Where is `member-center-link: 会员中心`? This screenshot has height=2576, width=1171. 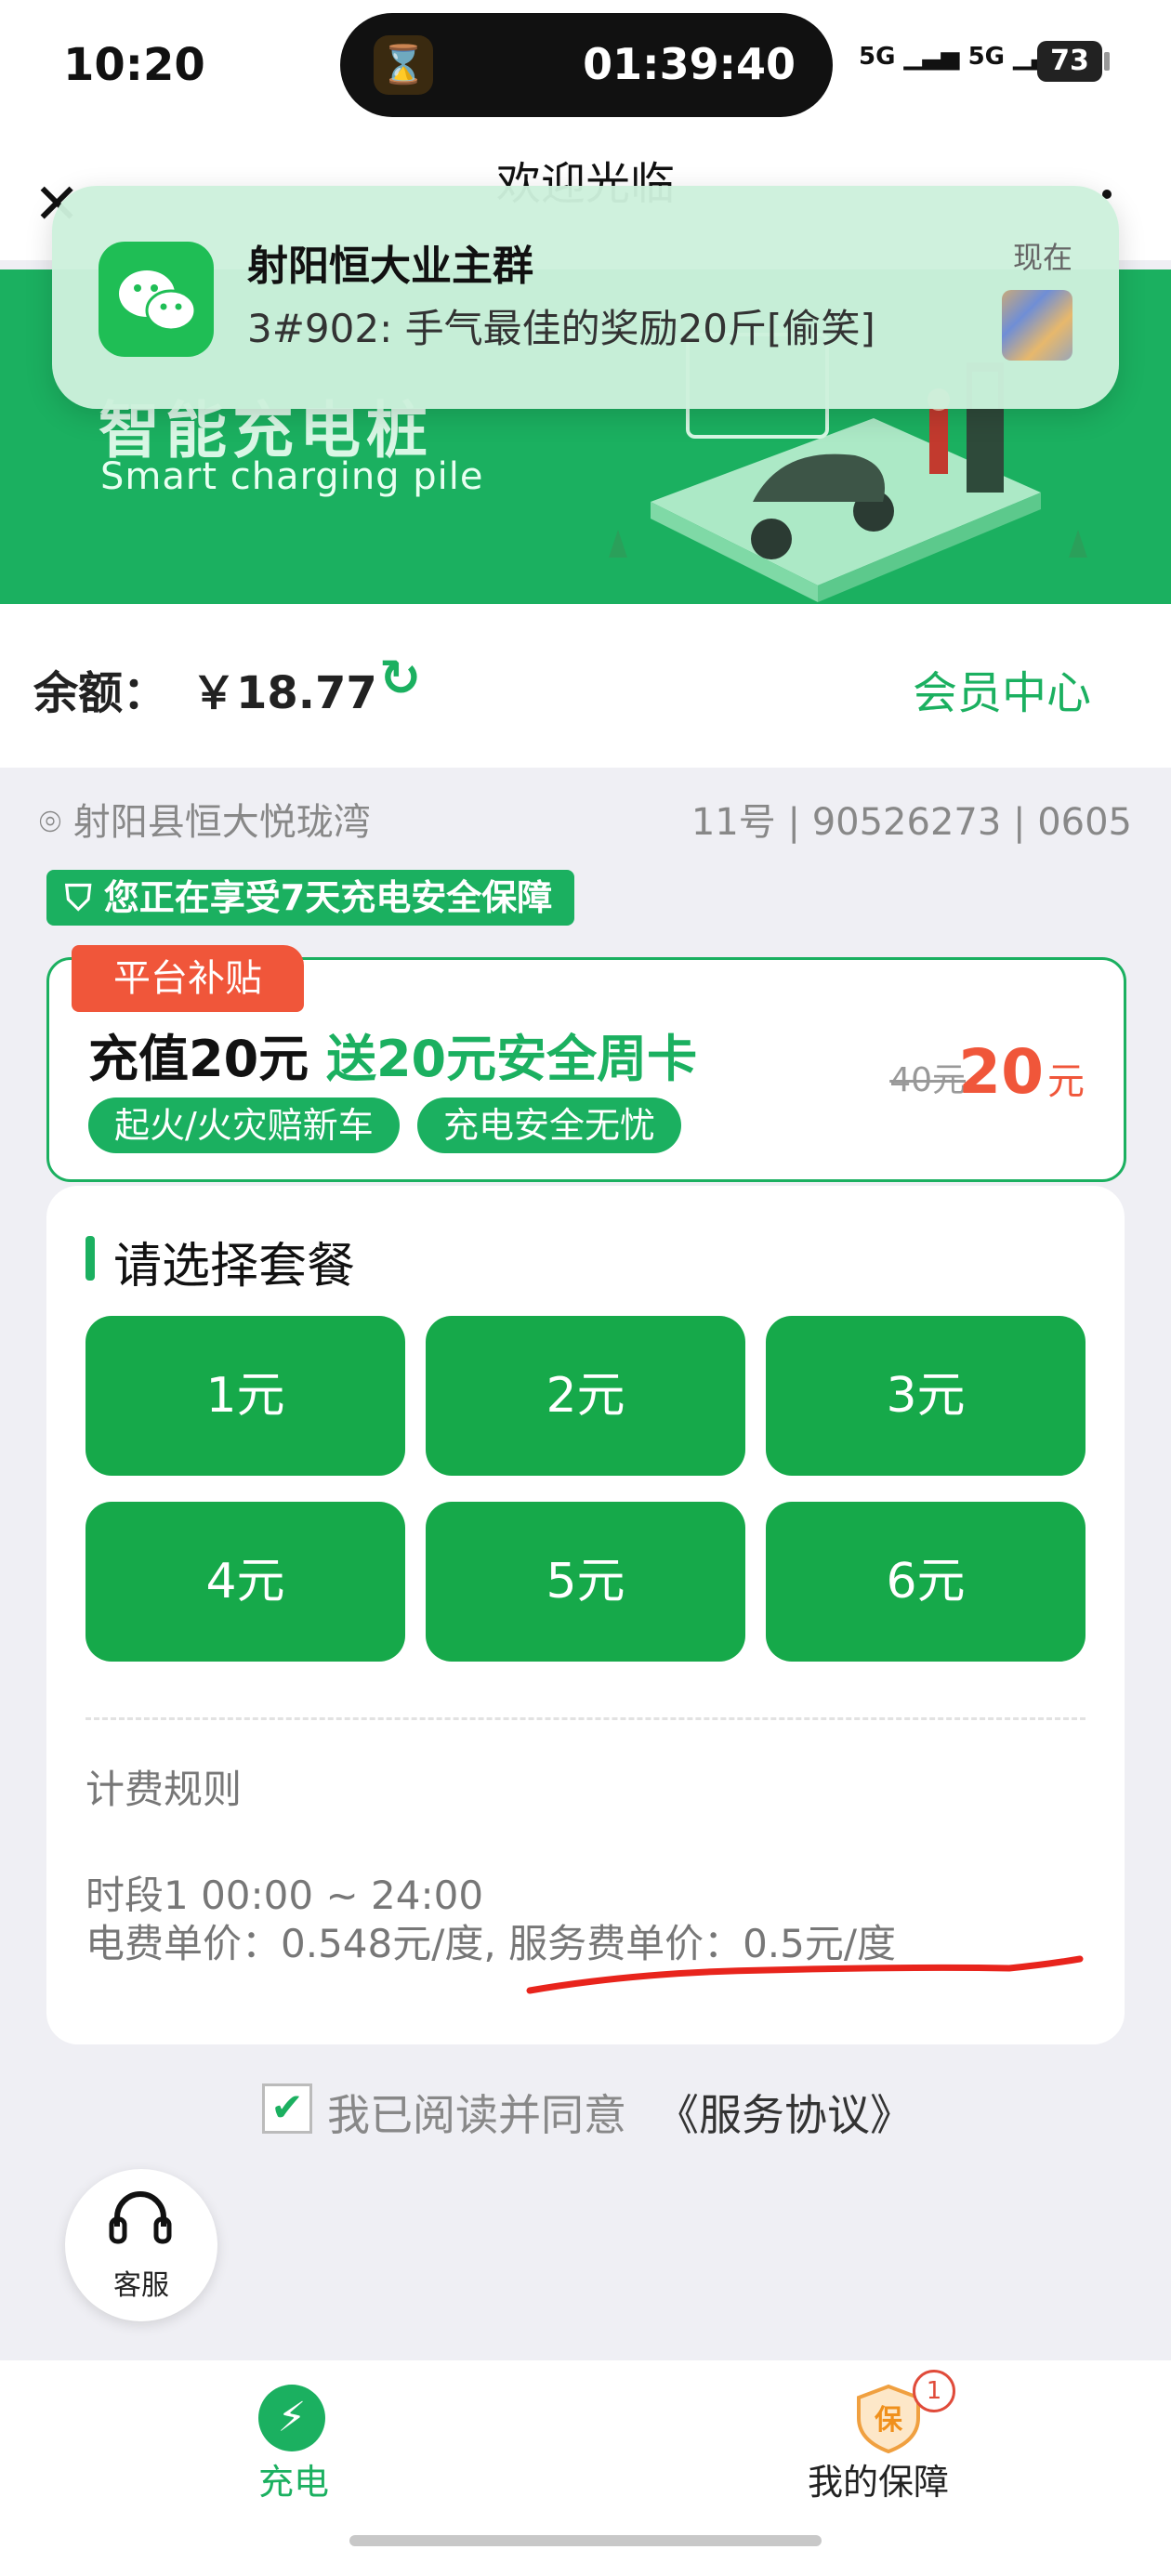
member-center-link: 会员中心 is located at coordinates (1002, 688).